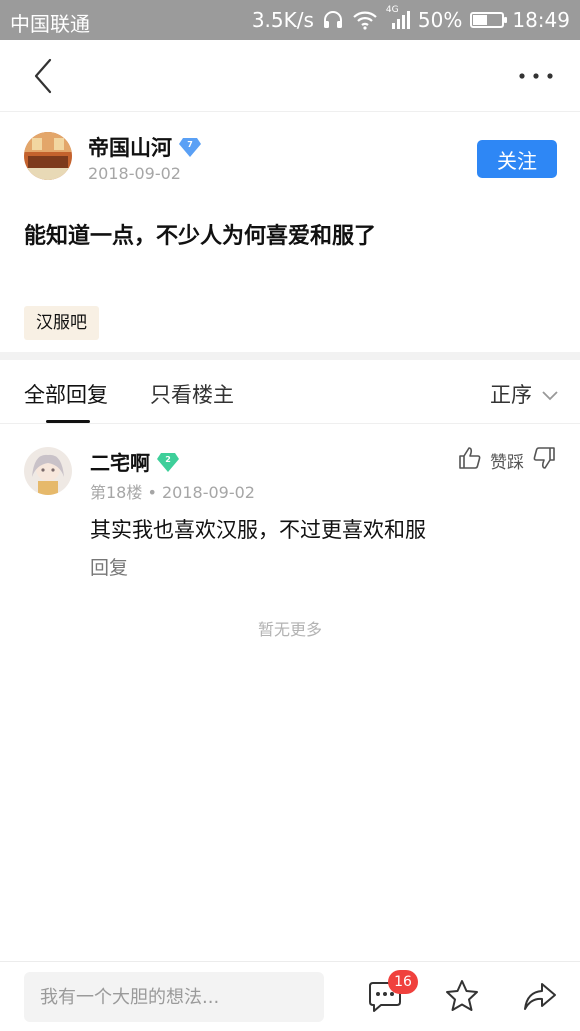  I want to click on status-bar: 中国联通 3.5K/s 4G 50% 18:49, so click(290, 20).